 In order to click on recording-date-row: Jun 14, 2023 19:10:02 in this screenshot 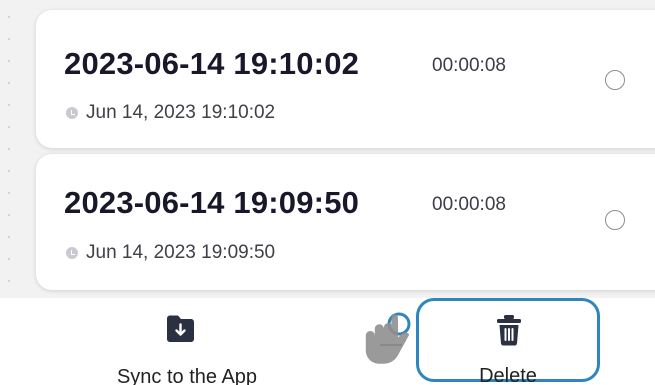, I will do `click(170, 113)`.